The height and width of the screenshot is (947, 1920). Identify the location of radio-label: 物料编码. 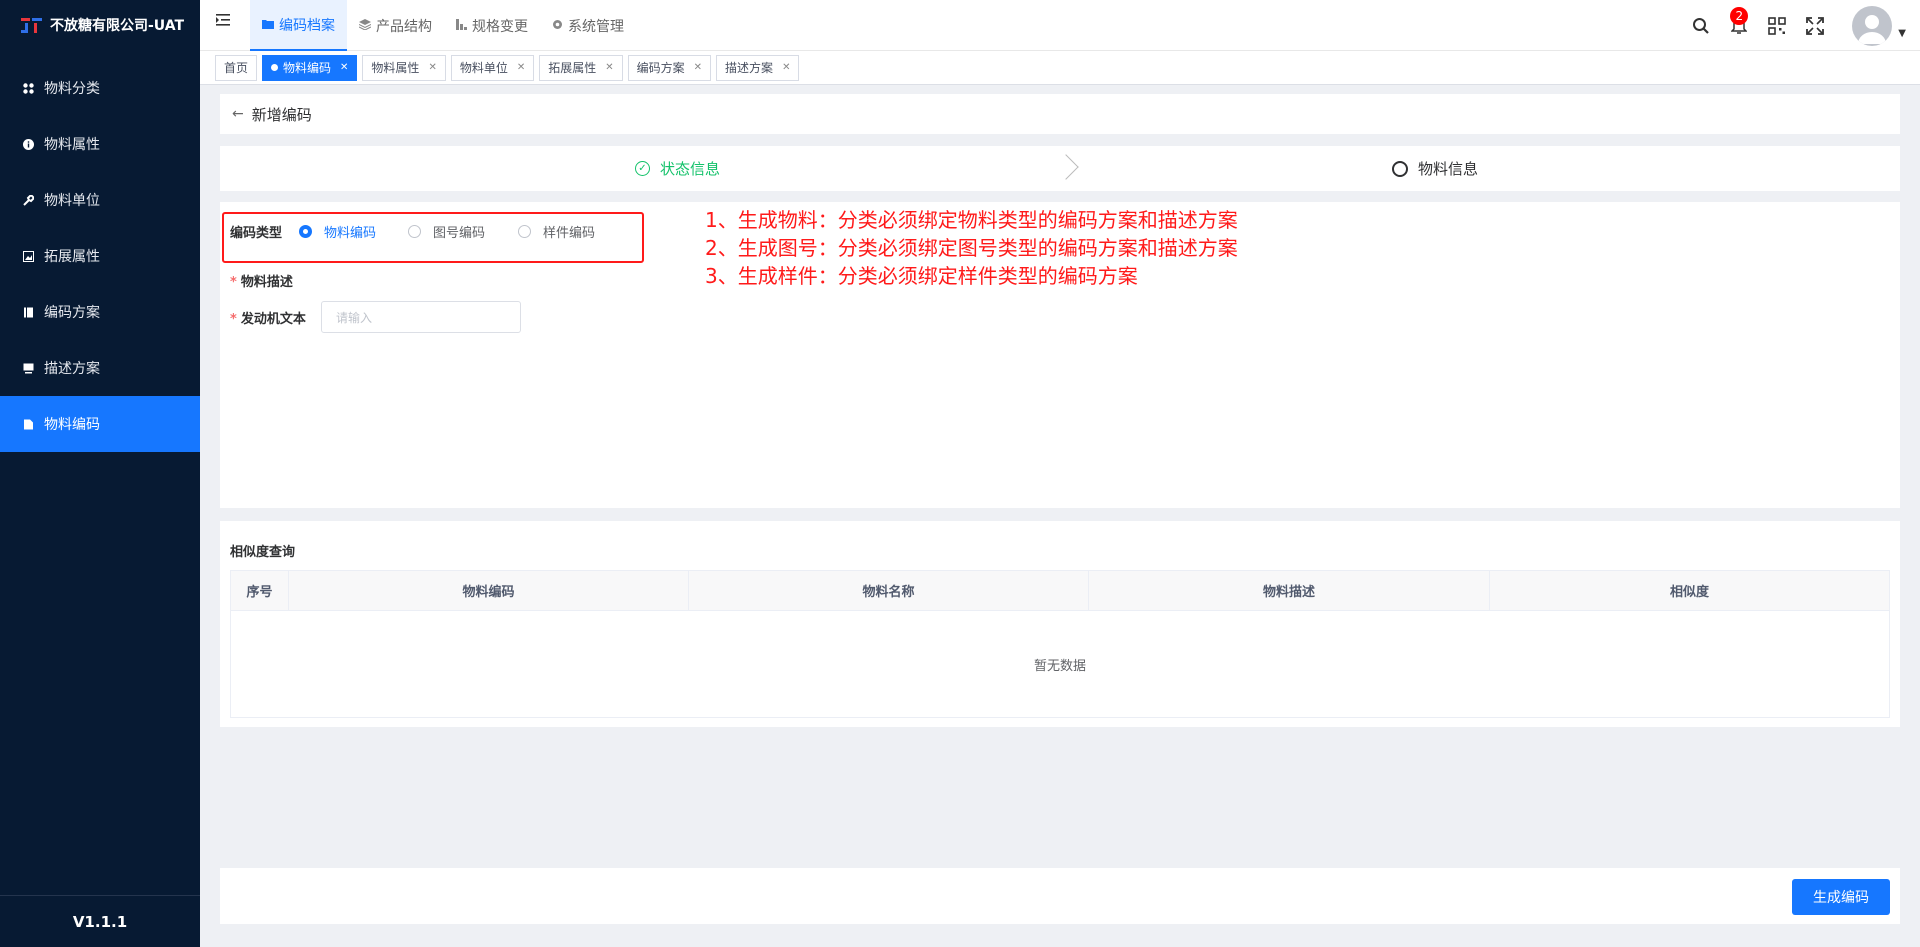
(350, 233).